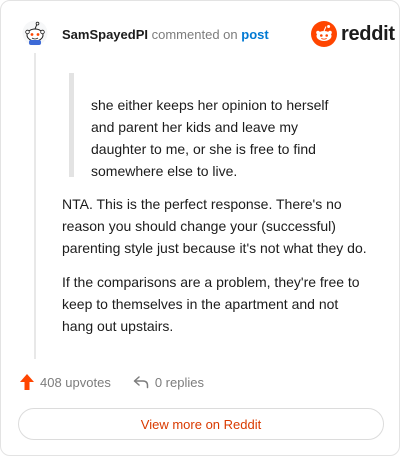 Image resolution: width=400 pixels, height=456 pixels. I want to click on reddit-logo-icon, so click(324, 34).